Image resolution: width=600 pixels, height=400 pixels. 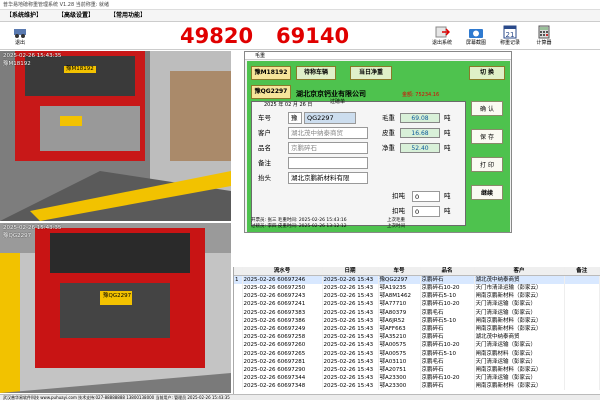 I want to click on table-cell: 闸南京鹏新材料（彭家云）, so click(x=519, y=320).